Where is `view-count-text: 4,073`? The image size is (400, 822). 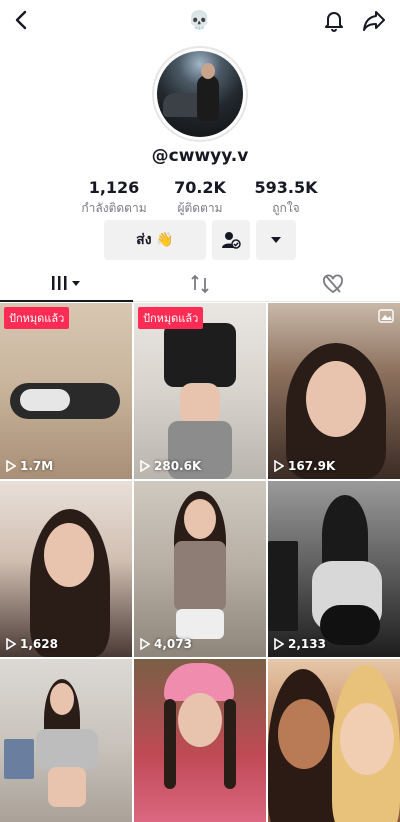
view-count-text: 4,073 is located at coordinates (173, 644).